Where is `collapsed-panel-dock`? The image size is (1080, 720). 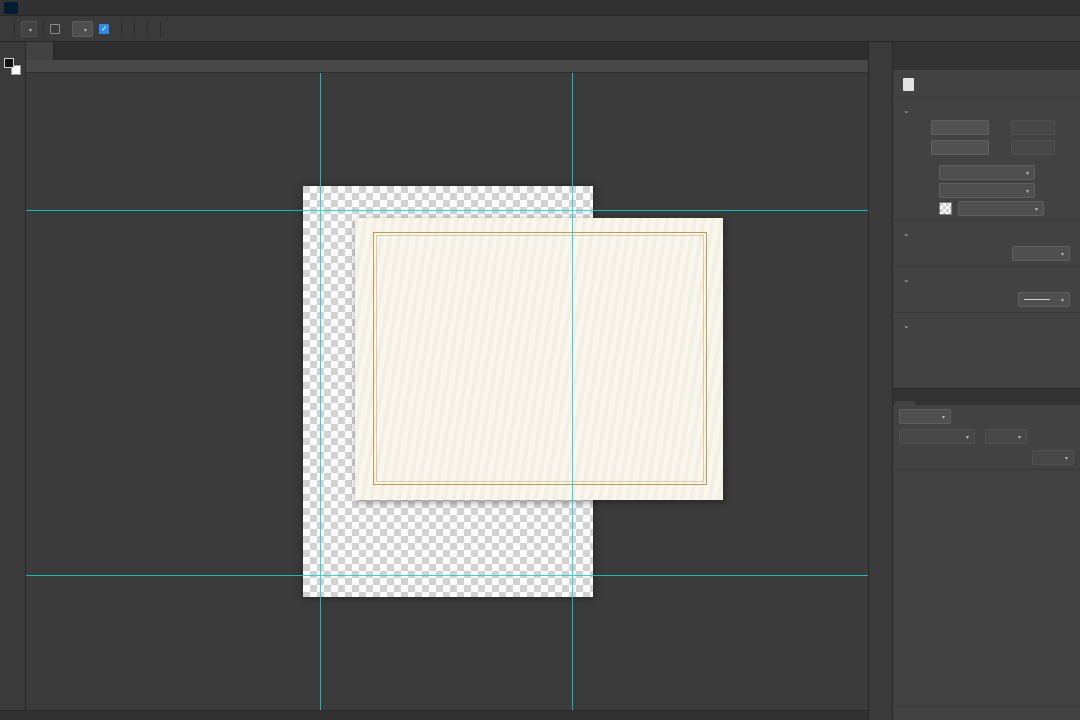
collapsed-panel-dock is located at coordinates (880, 381).